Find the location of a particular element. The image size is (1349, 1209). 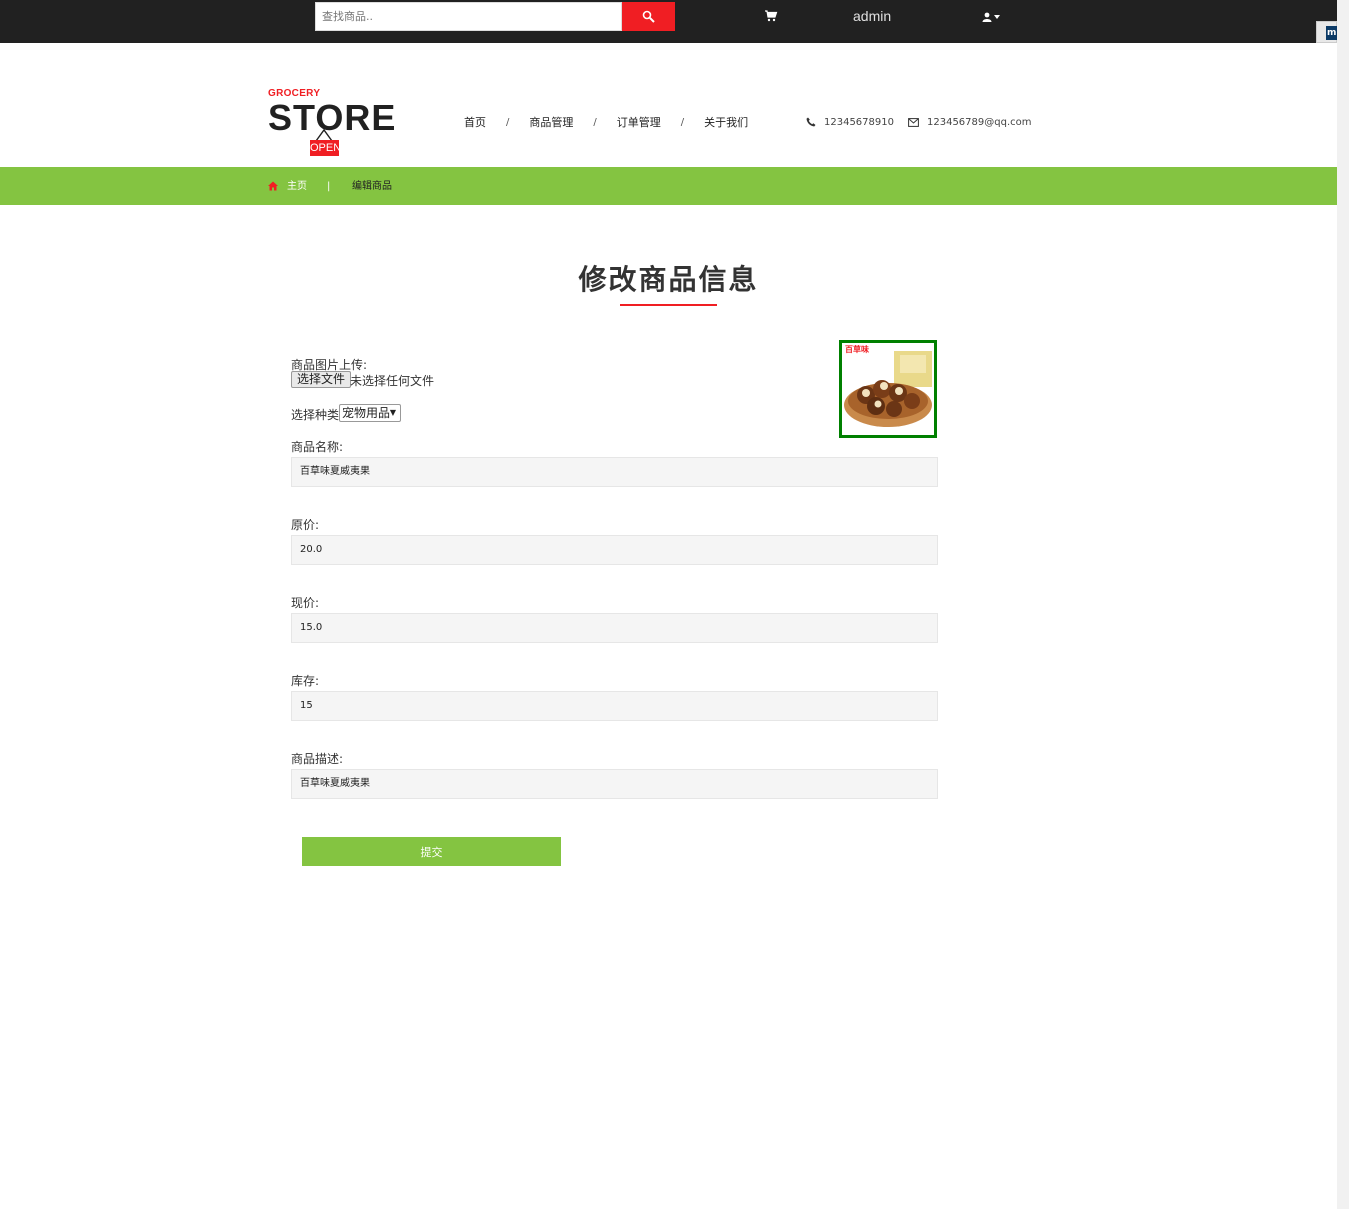

original-price-label: 原价: is located at coordinates (305, 525).